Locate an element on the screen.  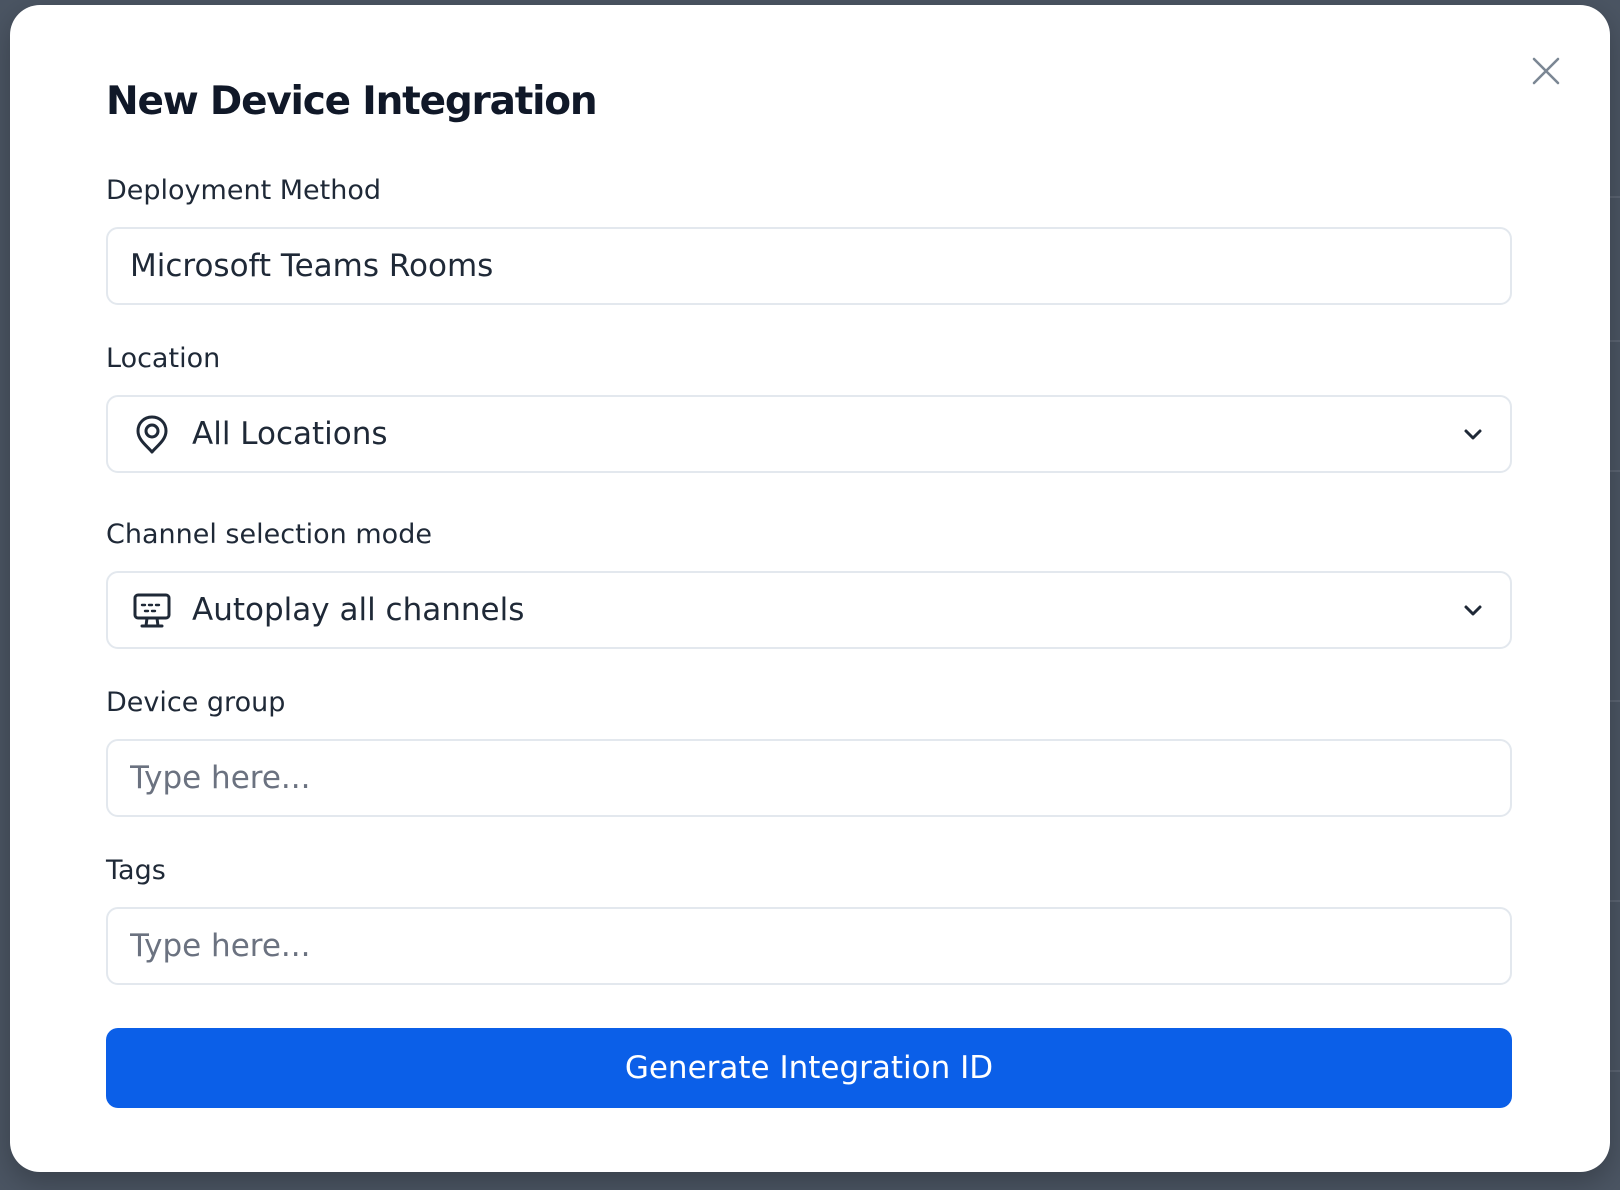
channel-mode-label: Channel selection mode is located at coordinates (269, 534).